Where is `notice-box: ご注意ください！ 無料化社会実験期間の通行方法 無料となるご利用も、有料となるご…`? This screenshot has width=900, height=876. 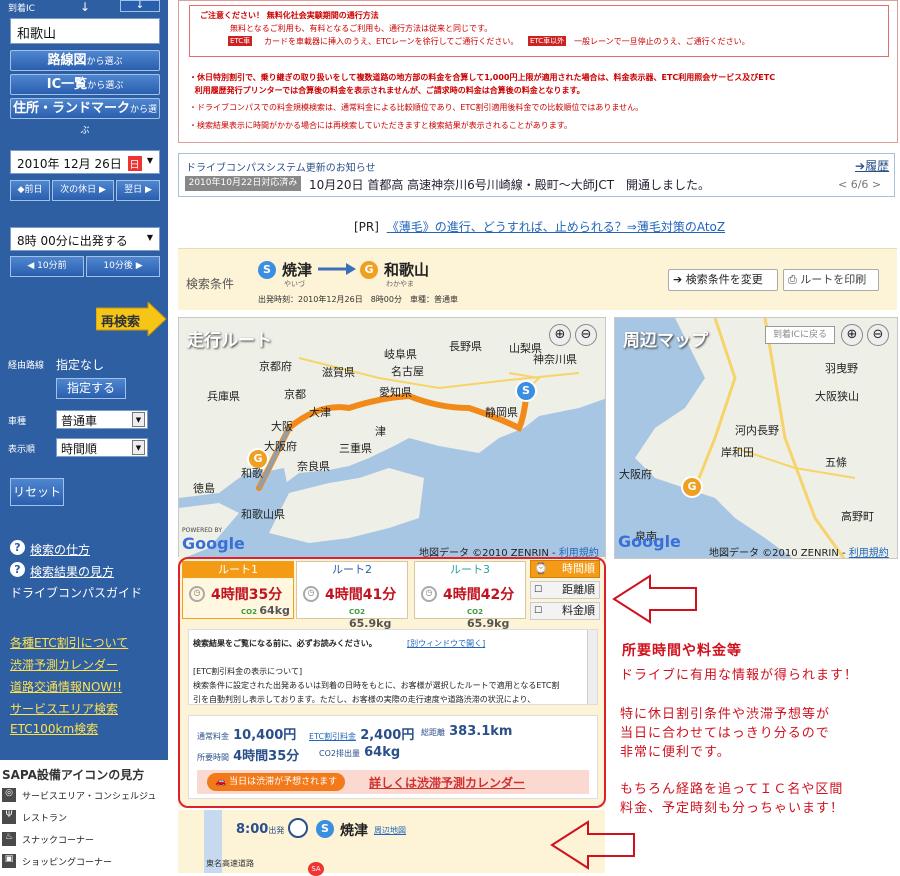 notice-box: ご注意ください！ 無料化社会実験期間の通行方法 無料となるご利用も、有料となるご… is located at coordinates (538, 71).